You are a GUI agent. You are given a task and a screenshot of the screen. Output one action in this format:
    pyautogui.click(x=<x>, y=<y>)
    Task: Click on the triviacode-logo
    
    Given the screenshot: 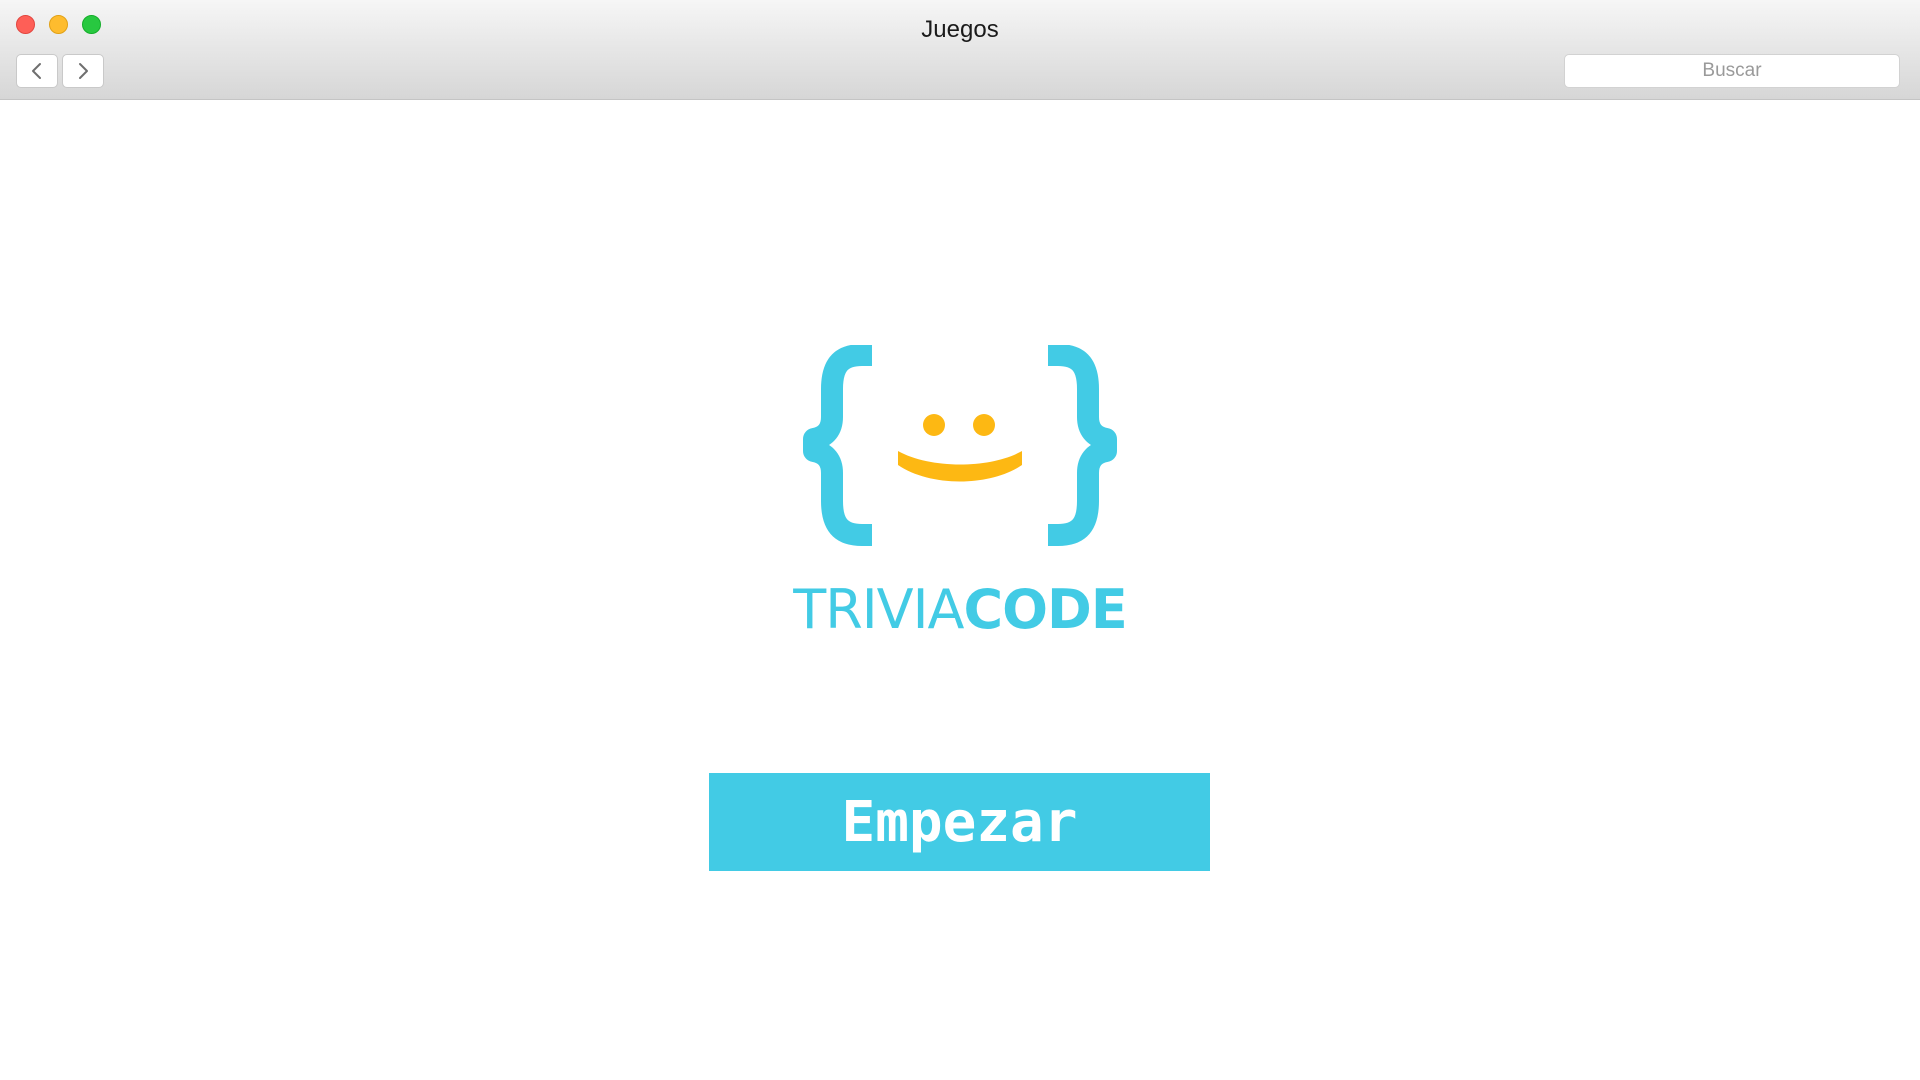 What is the action you would take?
    pyautogui.click(x=960, y=445)
    